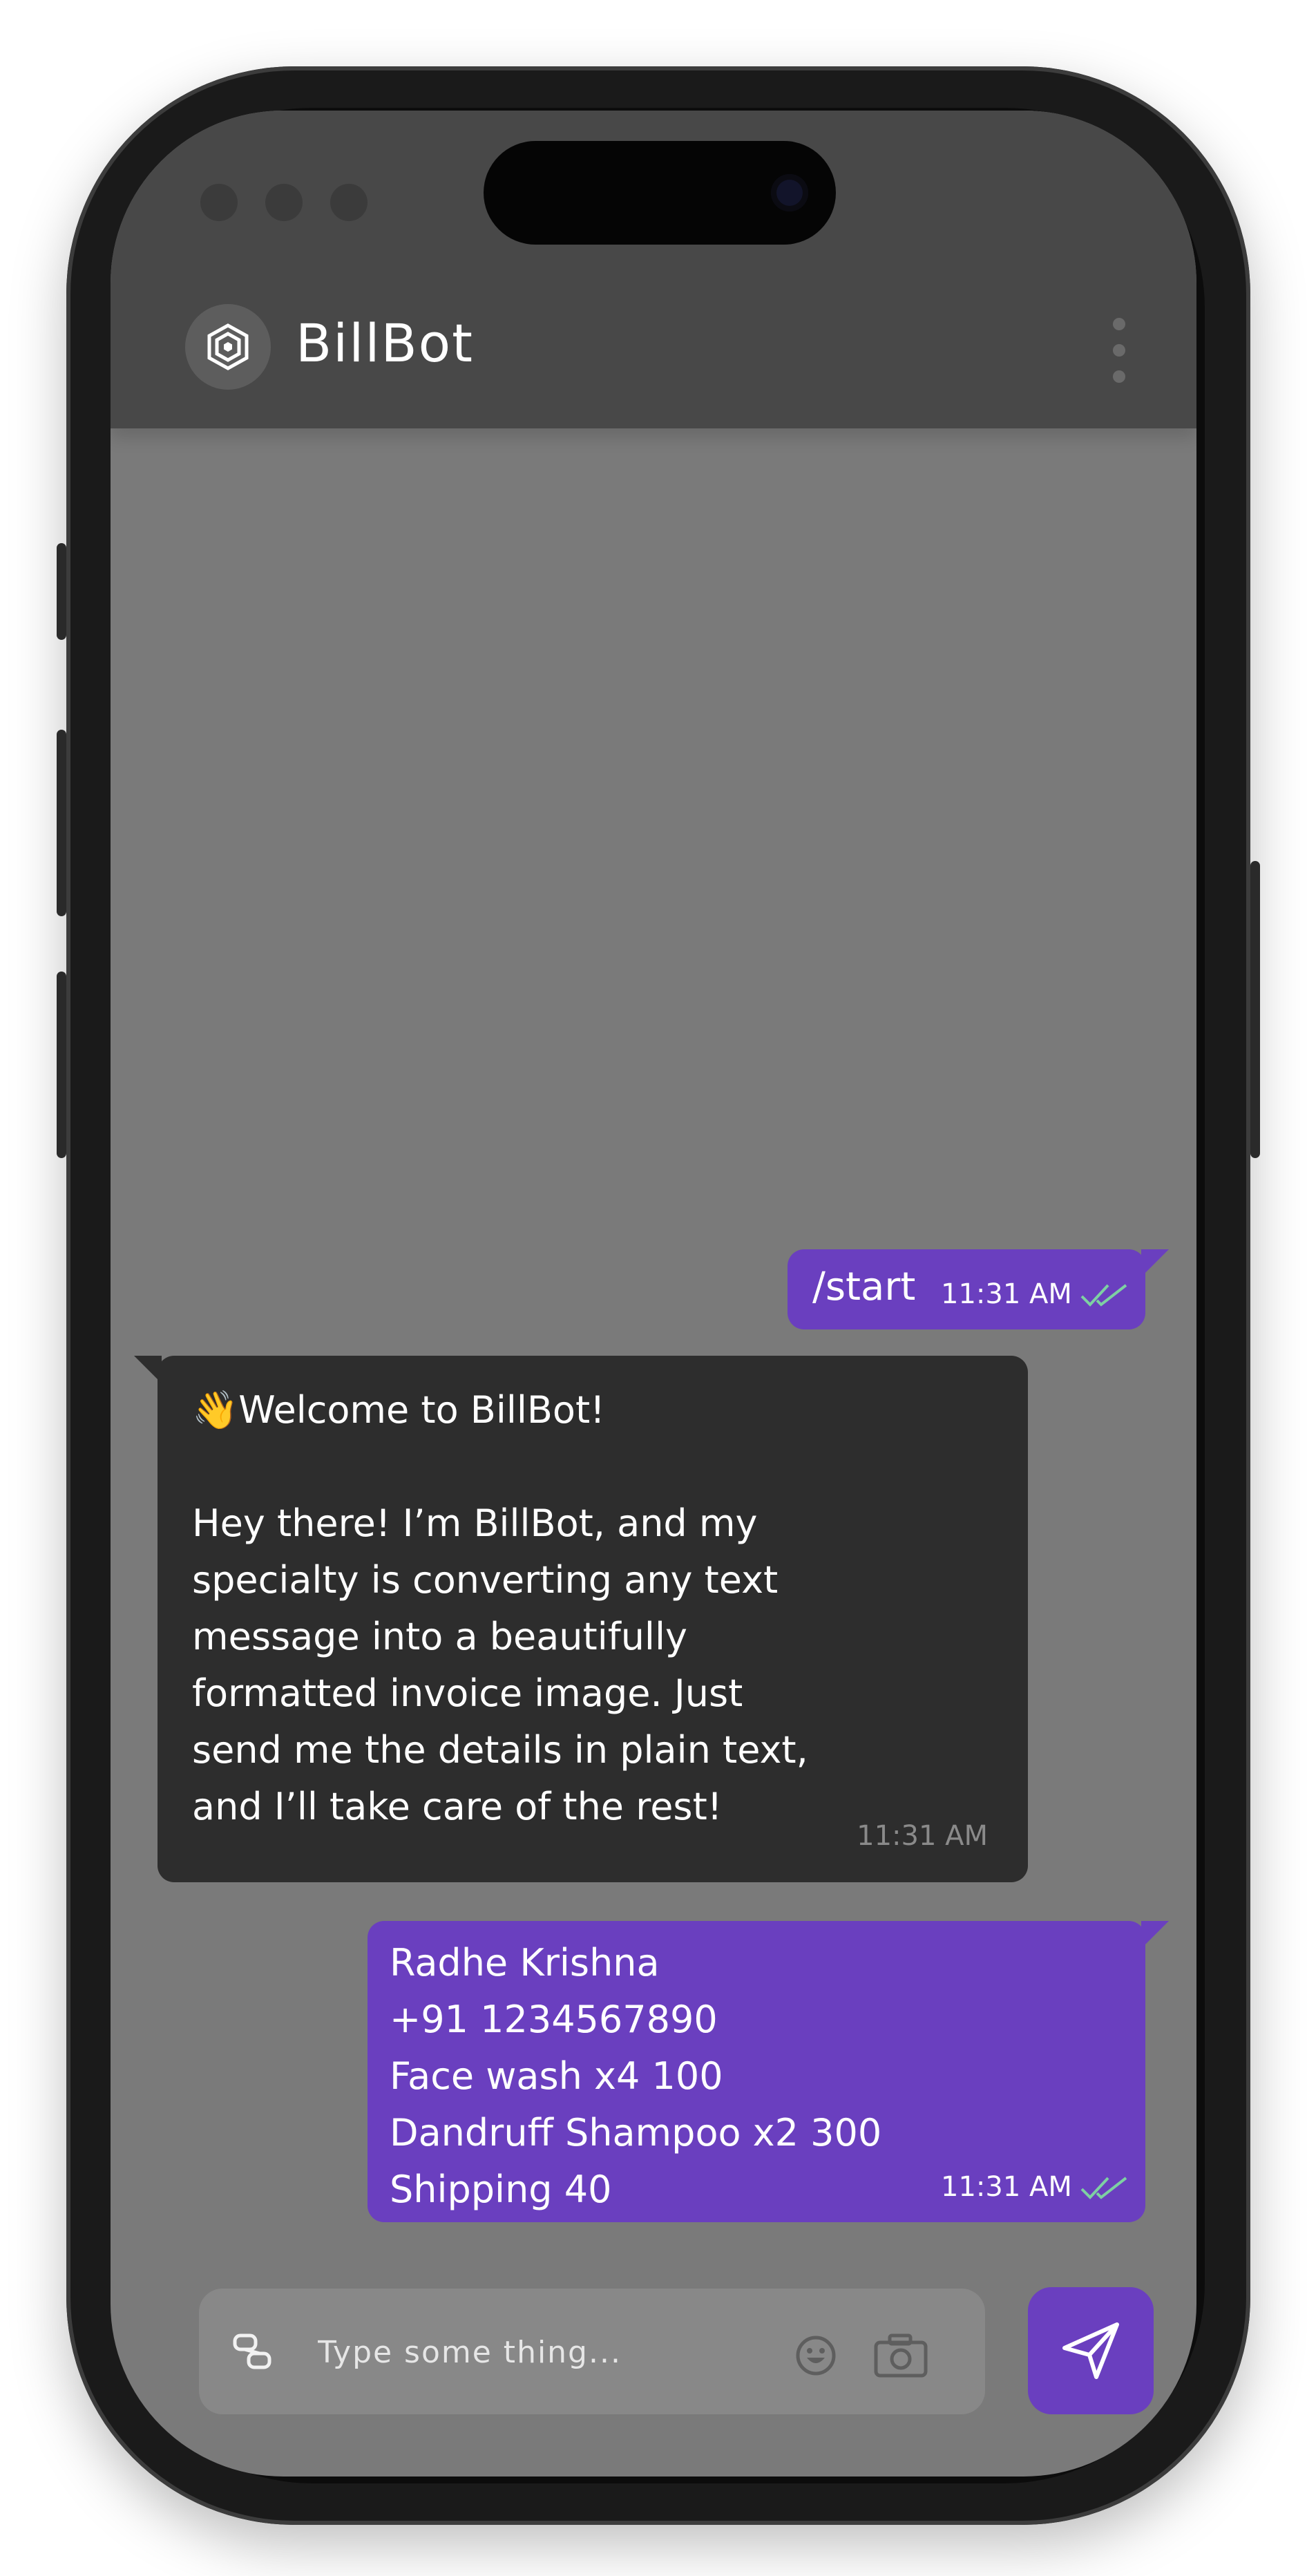 This screenshot has height=2576, width=1307. Describe the element at coordinates (500, 1750) in the screenshot. I see `message-line: send me the details in plain text,` at that location.